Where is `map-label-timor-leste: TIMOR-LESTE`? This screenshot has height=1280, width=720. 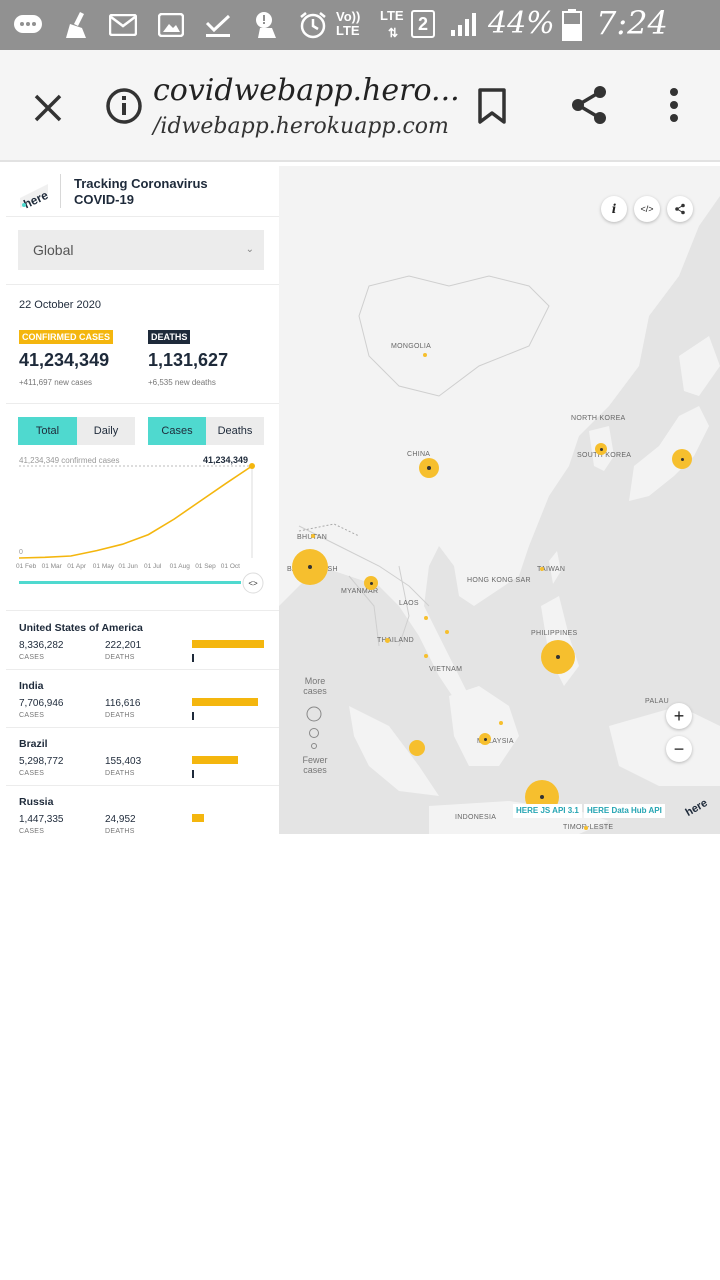 map-label-timor-leste: TIMOR-LESTE is located at coordinates (588, 827).